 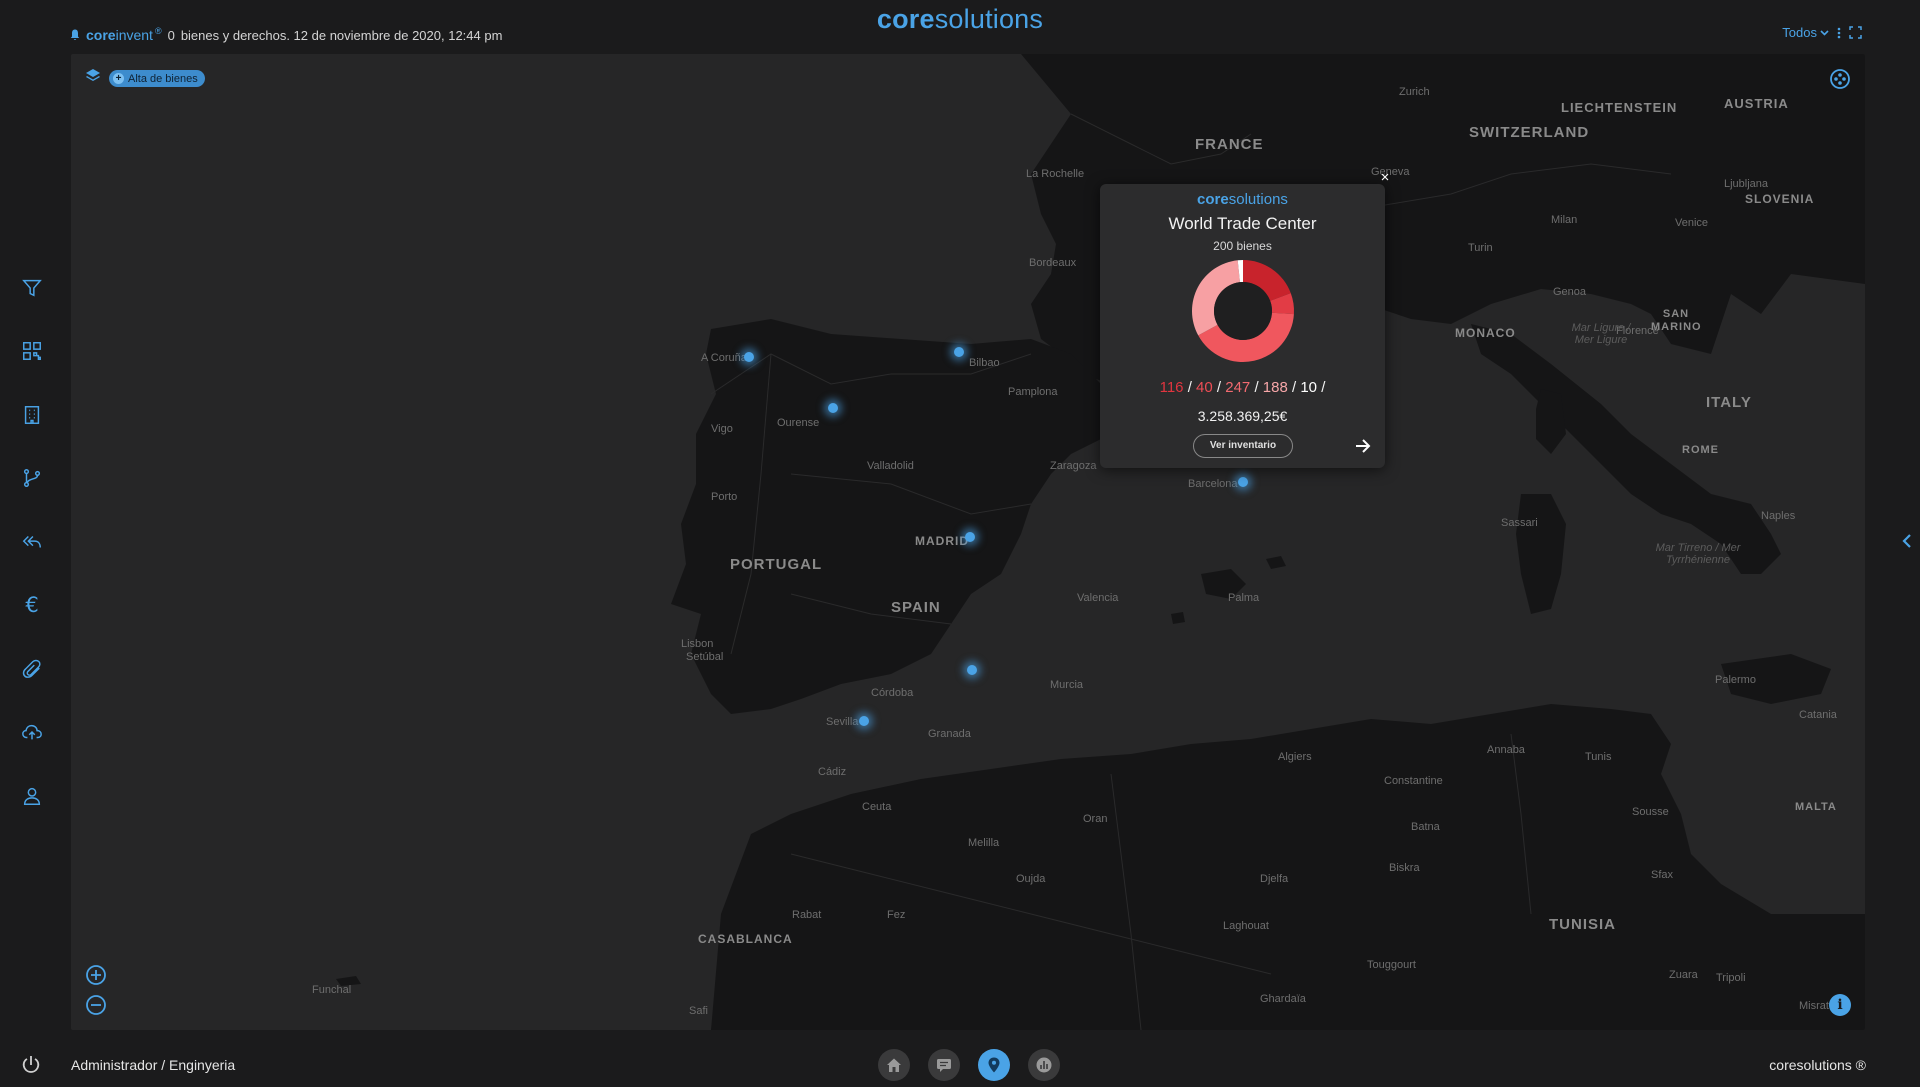 What do you see at coordinates (32, 288) in the screenshot?
I see `sidebar-item-filter` at bounding box center [32, 288].